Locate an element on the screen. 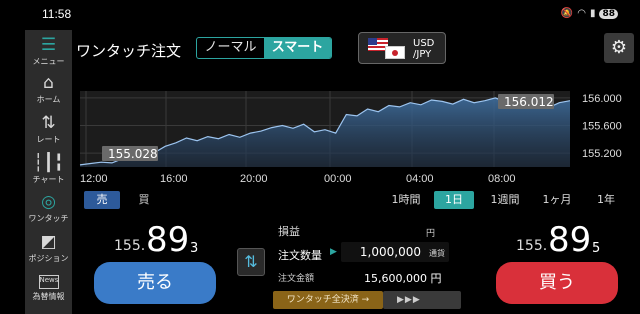 The height and width of the screenshot is (314, 640). pl-unit: 円 is located at coordinates (431, 234).